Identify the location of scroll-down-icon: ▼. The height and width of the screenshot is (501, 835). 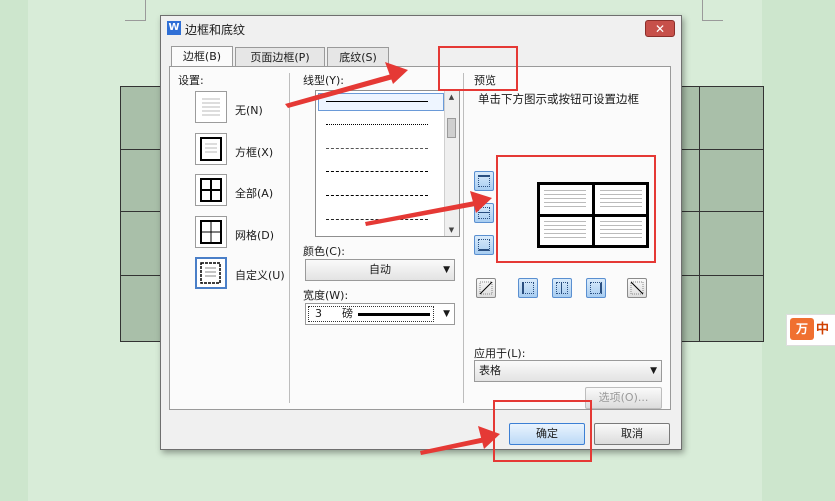
(451, 230).